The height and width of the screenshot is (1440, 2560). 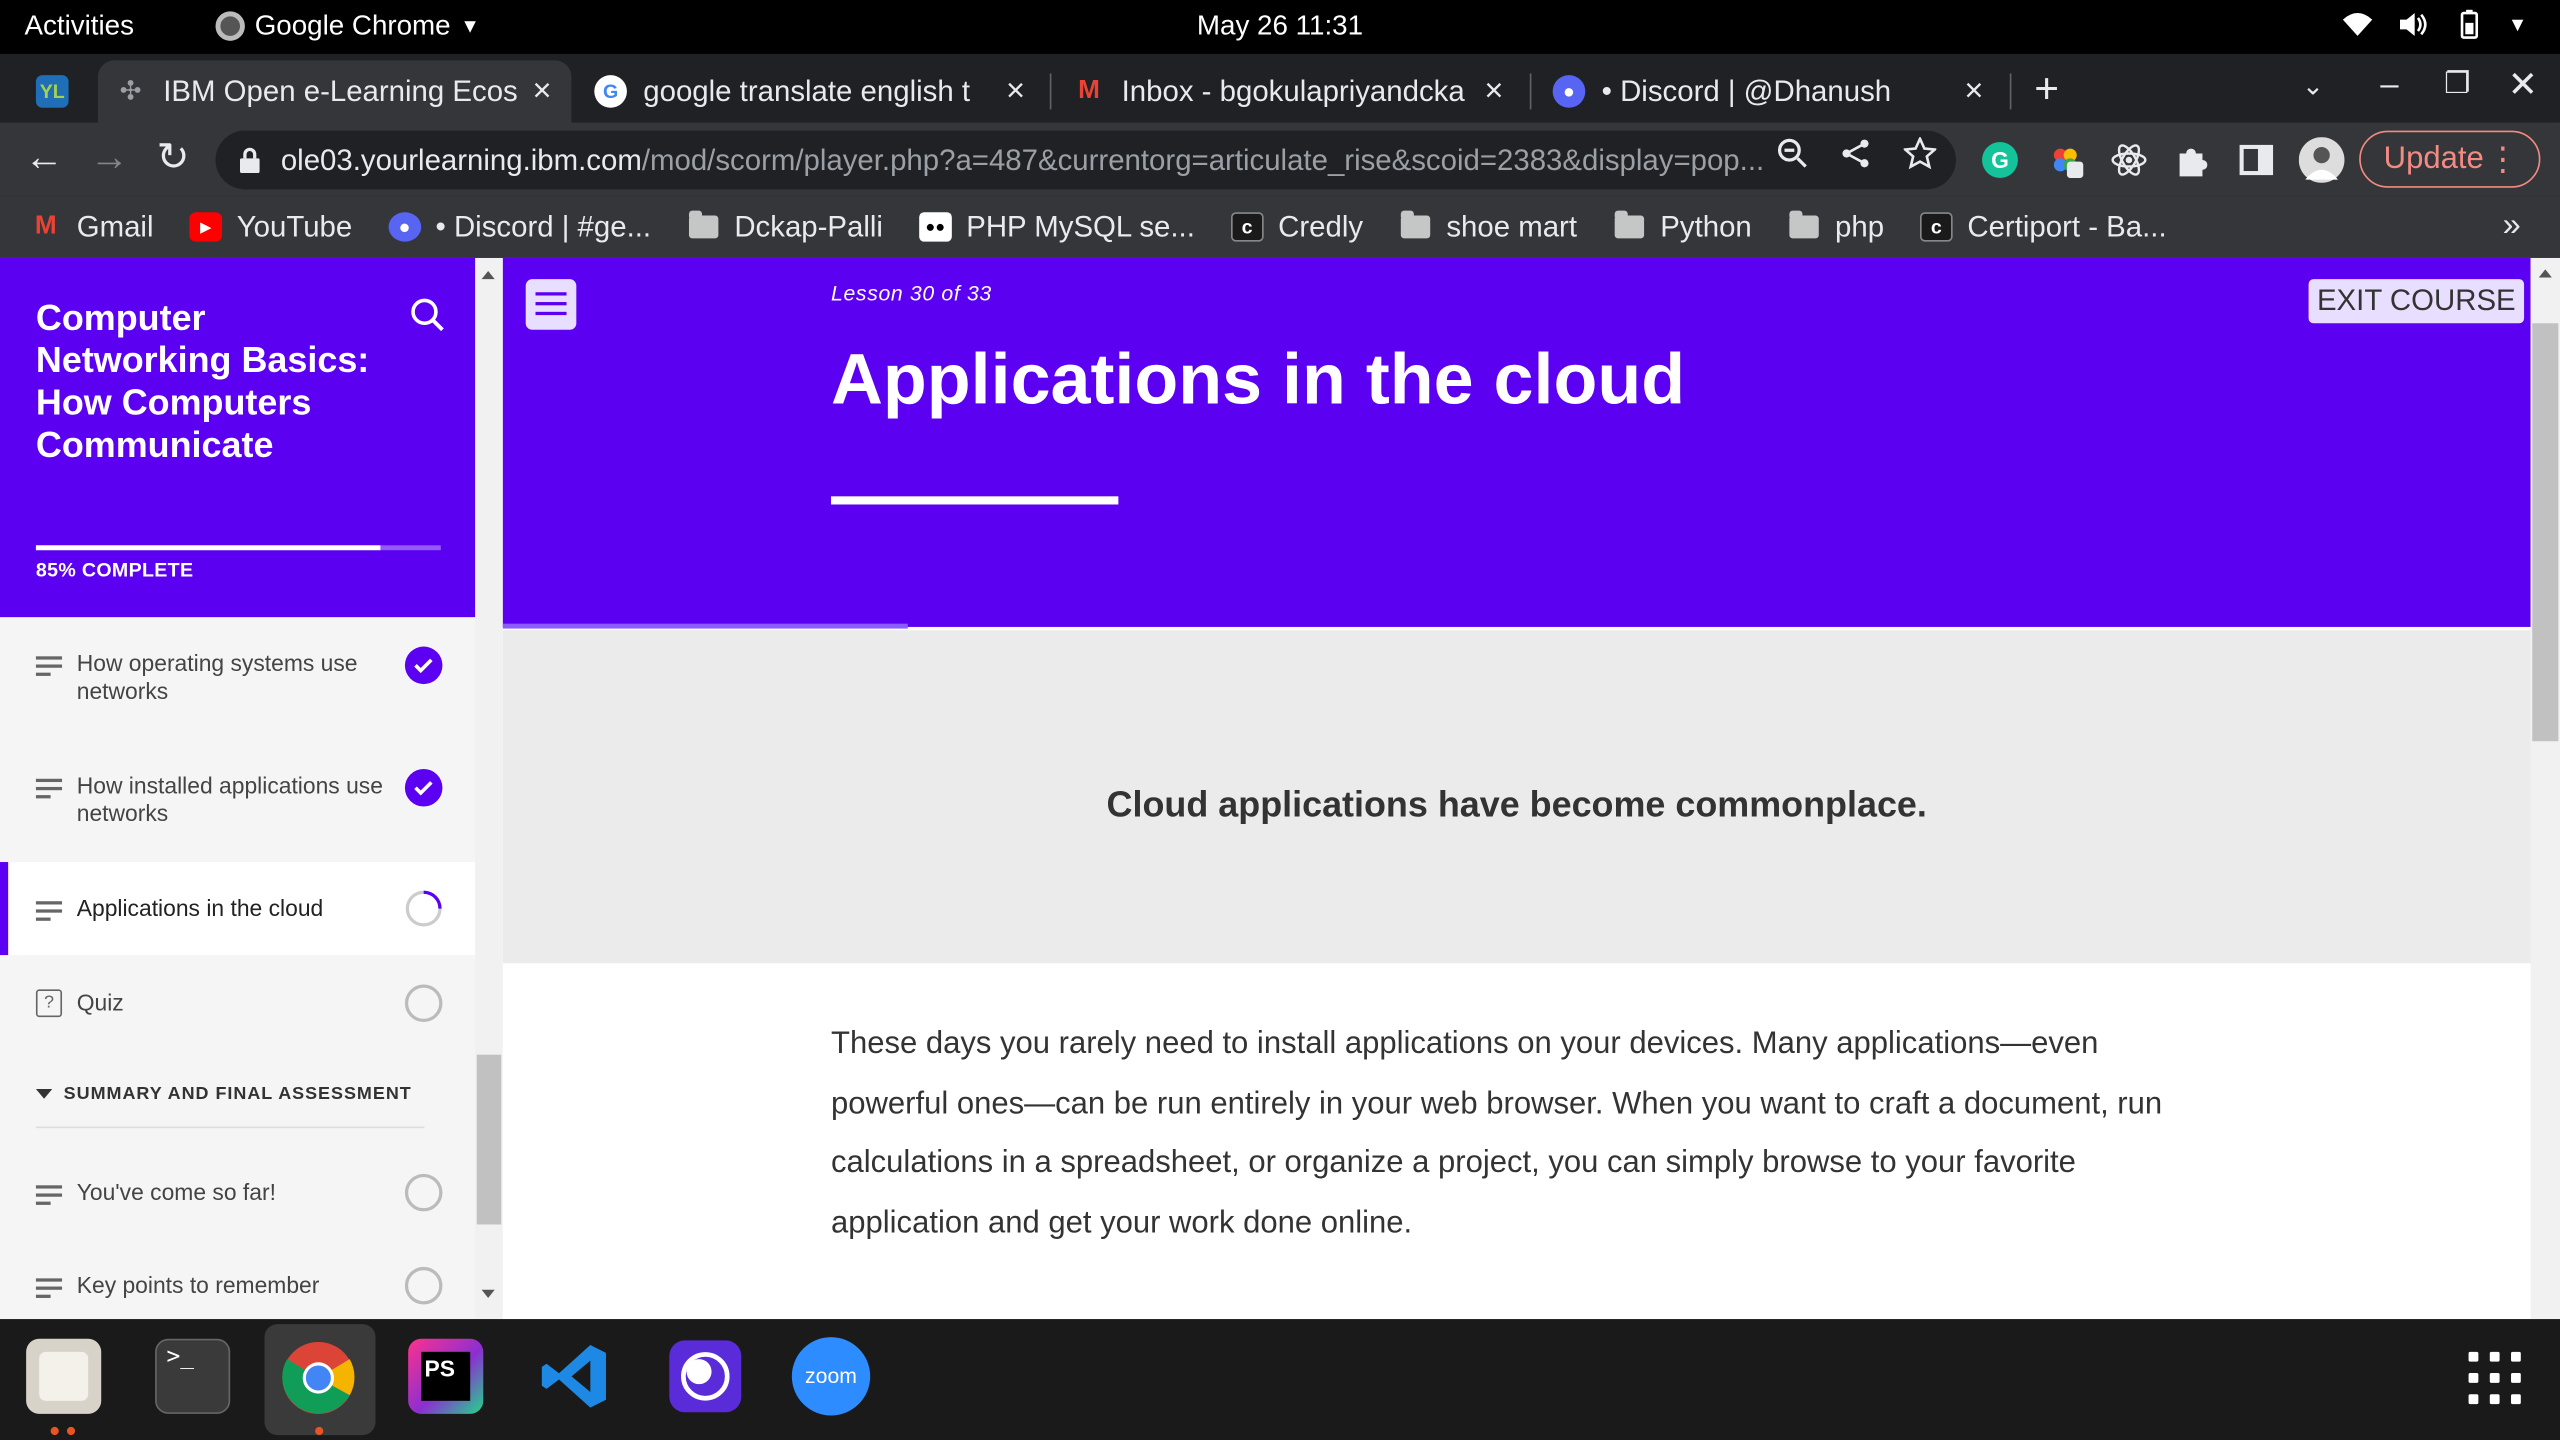 What do you see at coordinates (2416, 301) in the screenshot?
I see `exit-course-button: EXIT COURSE` at bounding box center [2416, 301].